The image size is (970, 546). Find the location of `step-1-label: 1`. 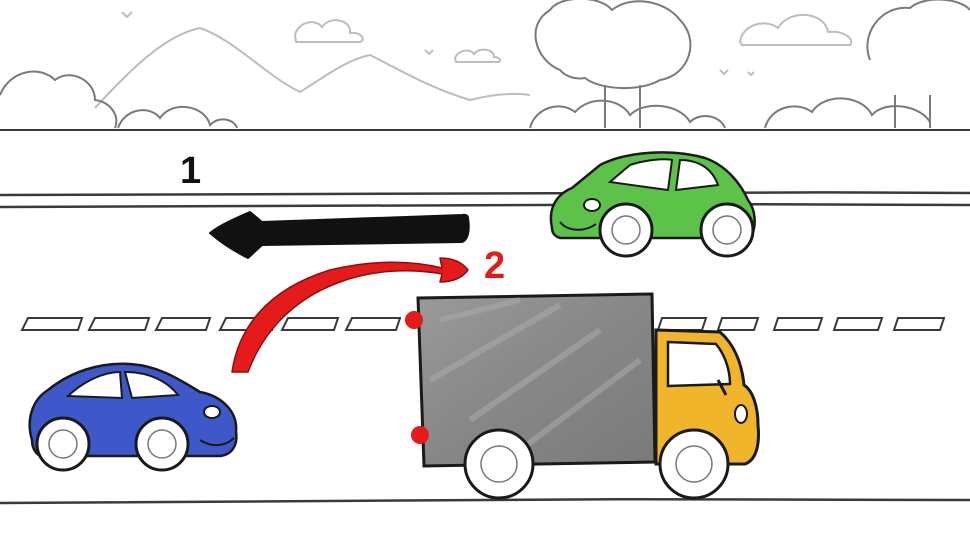

step-1-label: 1 is located at coordinates (190, 171).